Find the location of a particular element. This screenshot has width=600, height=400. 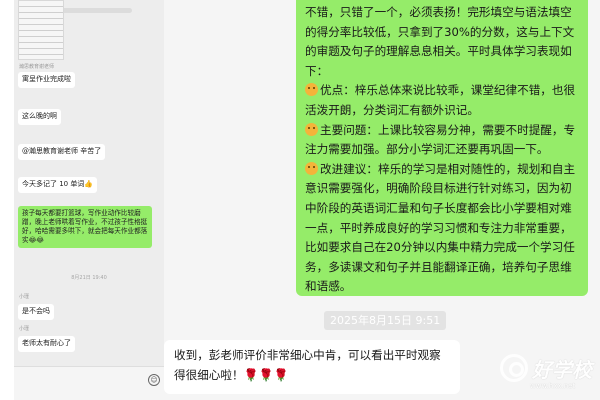

message-bubble: 这么晚的啊 is located at coordinates (39, 117).